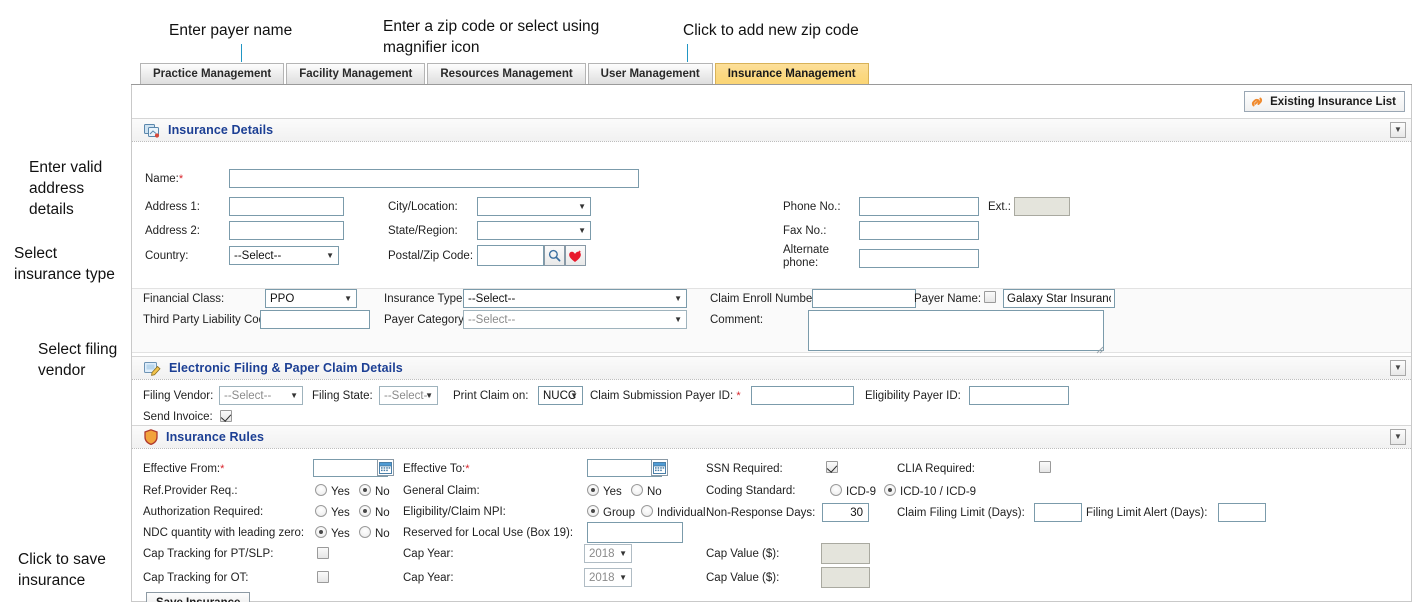 The image size is (1412, 602). What do you see at coordinates (152, 368) in the screenshot?
I see `edit-document-icon` at bounding box center [152, 368].